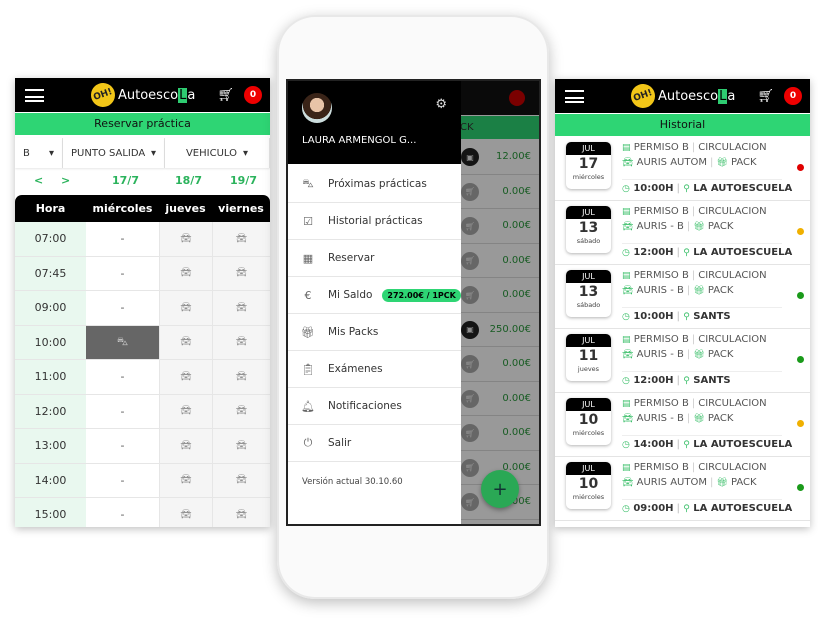 The height and width of the screenshot is (621, 818). What do you see at coordinates (243, 180) in the screenshot?
I see `date-label: 19/7` at bounding box center [243, 180].